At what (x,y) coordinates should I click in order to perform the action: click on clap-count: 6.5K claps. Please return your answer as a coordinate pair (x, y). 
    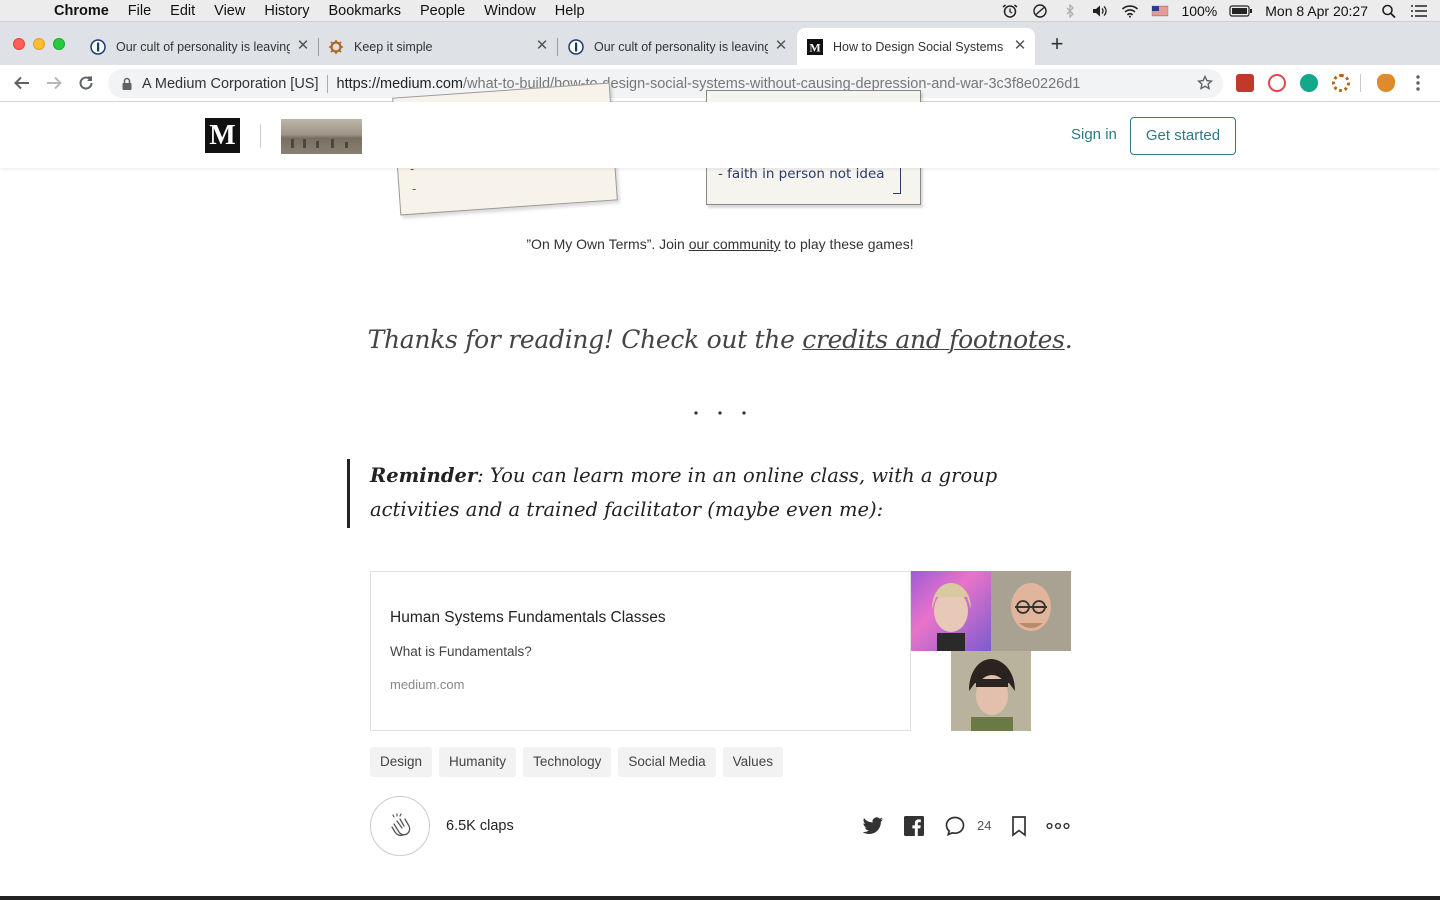
    Looking at the image, I should click on (480, 826).